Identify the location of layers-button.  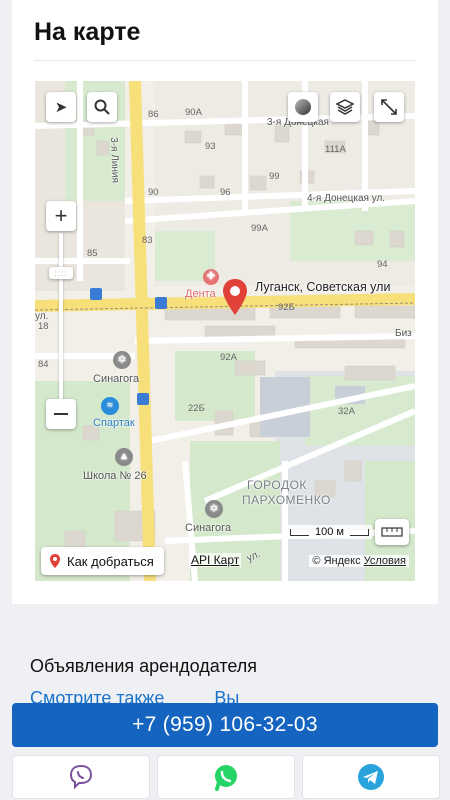
(345, 107).